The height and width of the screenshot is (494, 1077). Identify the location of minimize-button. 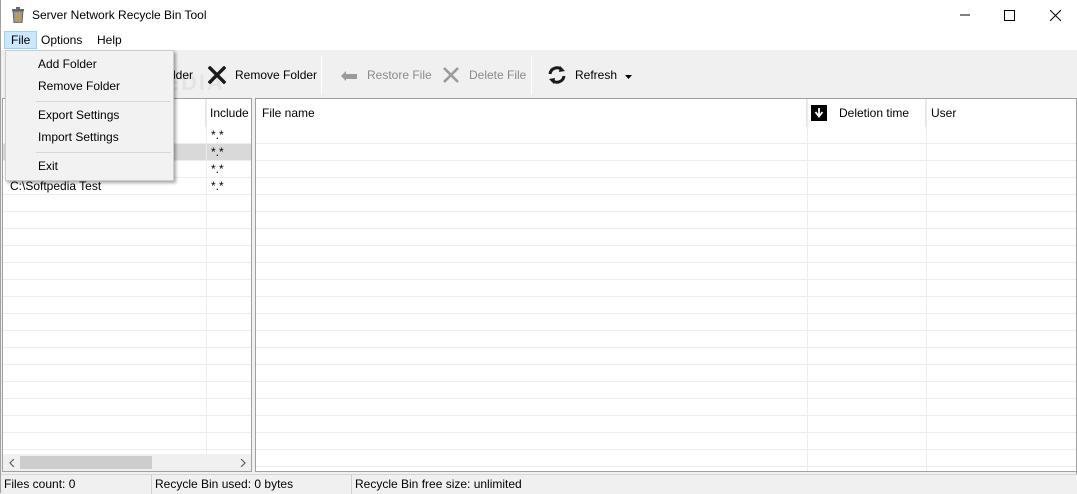
(965, 15).